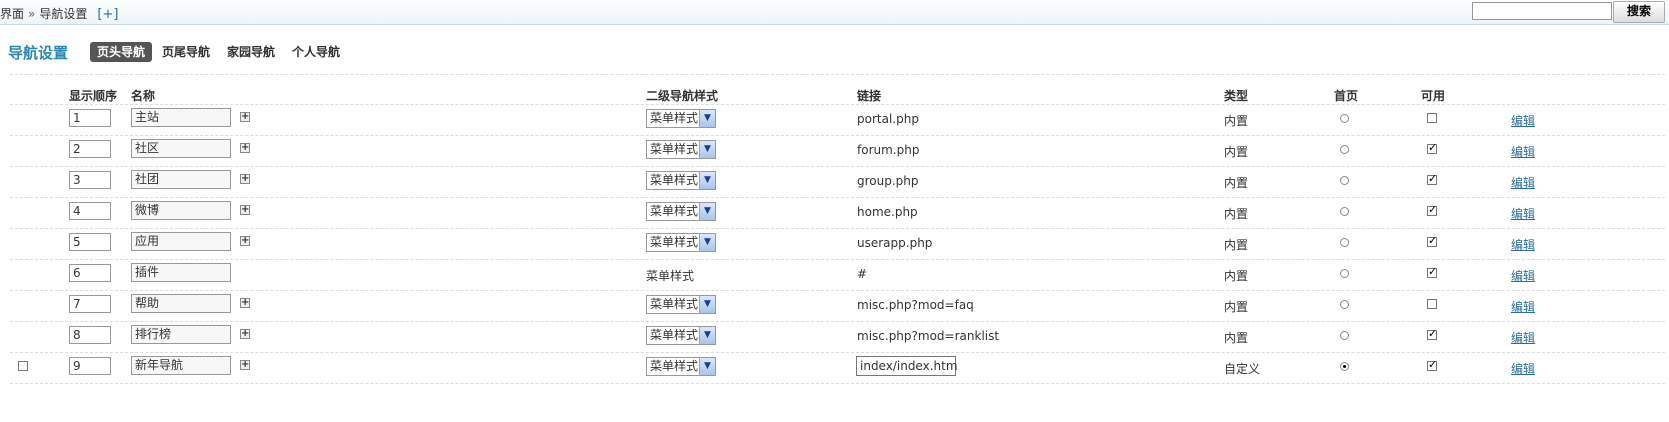  What do you see at coordinates (90, 211) in the screenshot?
I see `order-input: 4` at bounding box center [90, 211].